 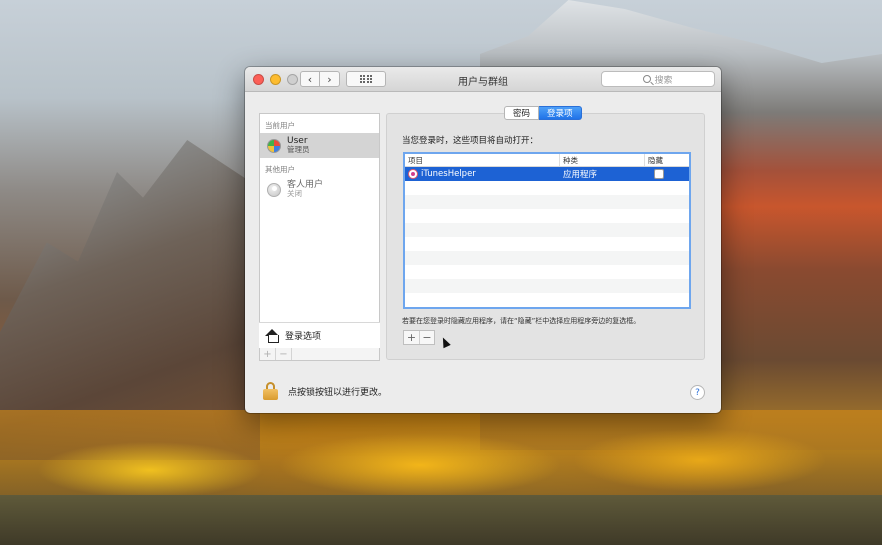 What do you see at coordinates (697, 392) in the screenshot?
I see `help-button: ?` at bounding box center [697, 392].